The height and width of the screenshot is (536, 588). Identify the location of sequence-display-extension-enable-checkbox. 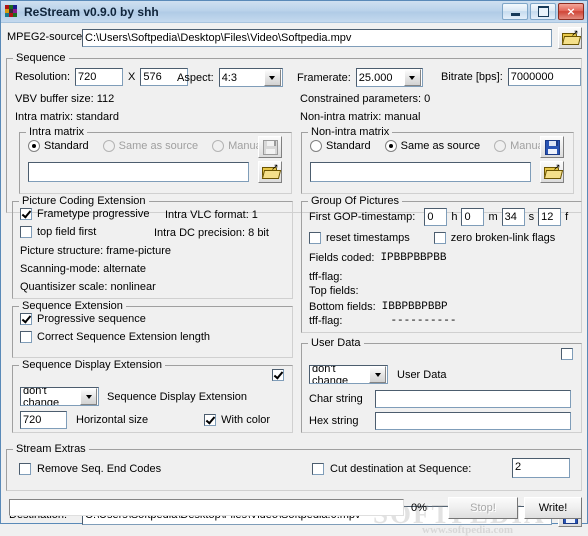
(278, 375).